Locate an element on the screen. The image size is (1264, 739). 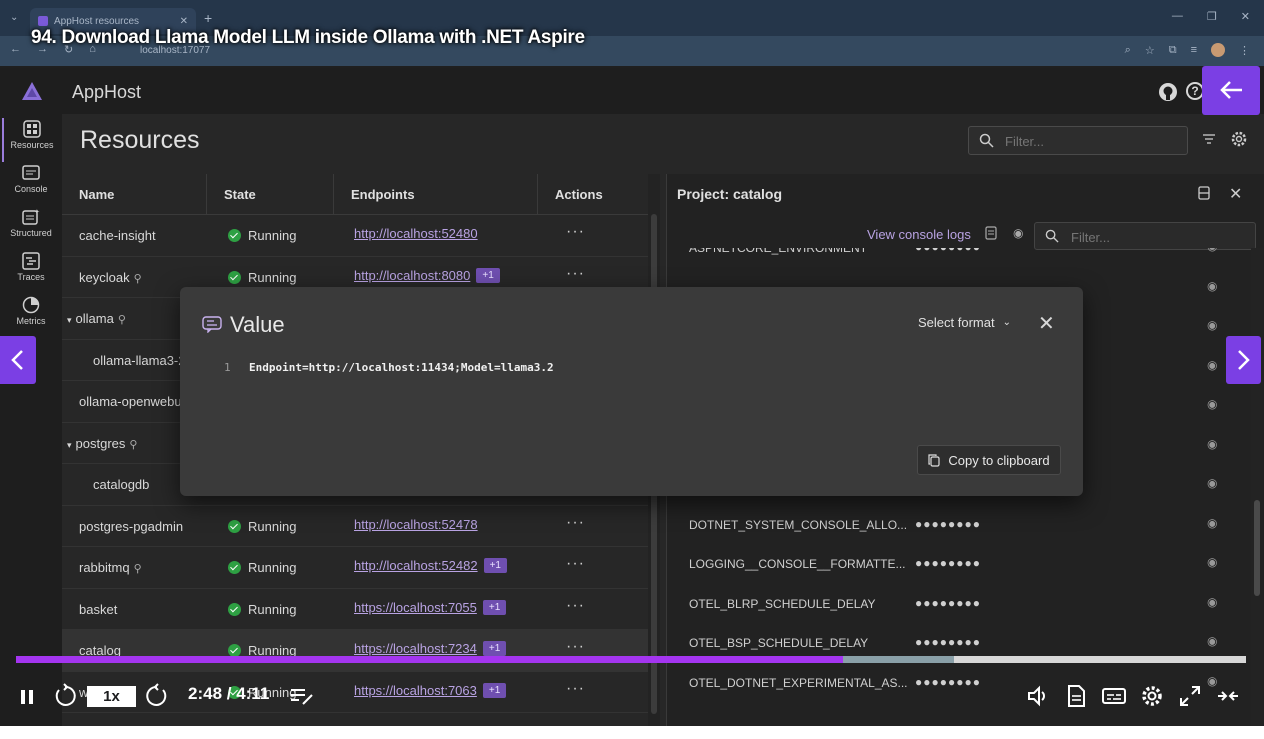
details-scrollbar is located at coordinates (1257, 487).